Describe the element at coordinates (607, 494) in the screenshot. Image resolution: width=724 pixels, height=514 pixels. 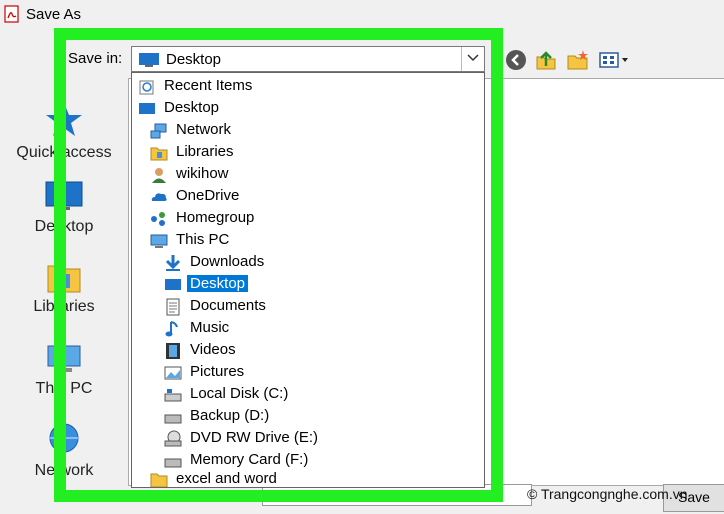
I see `watermark: © Trangcongnghe.com.vn` at that location.